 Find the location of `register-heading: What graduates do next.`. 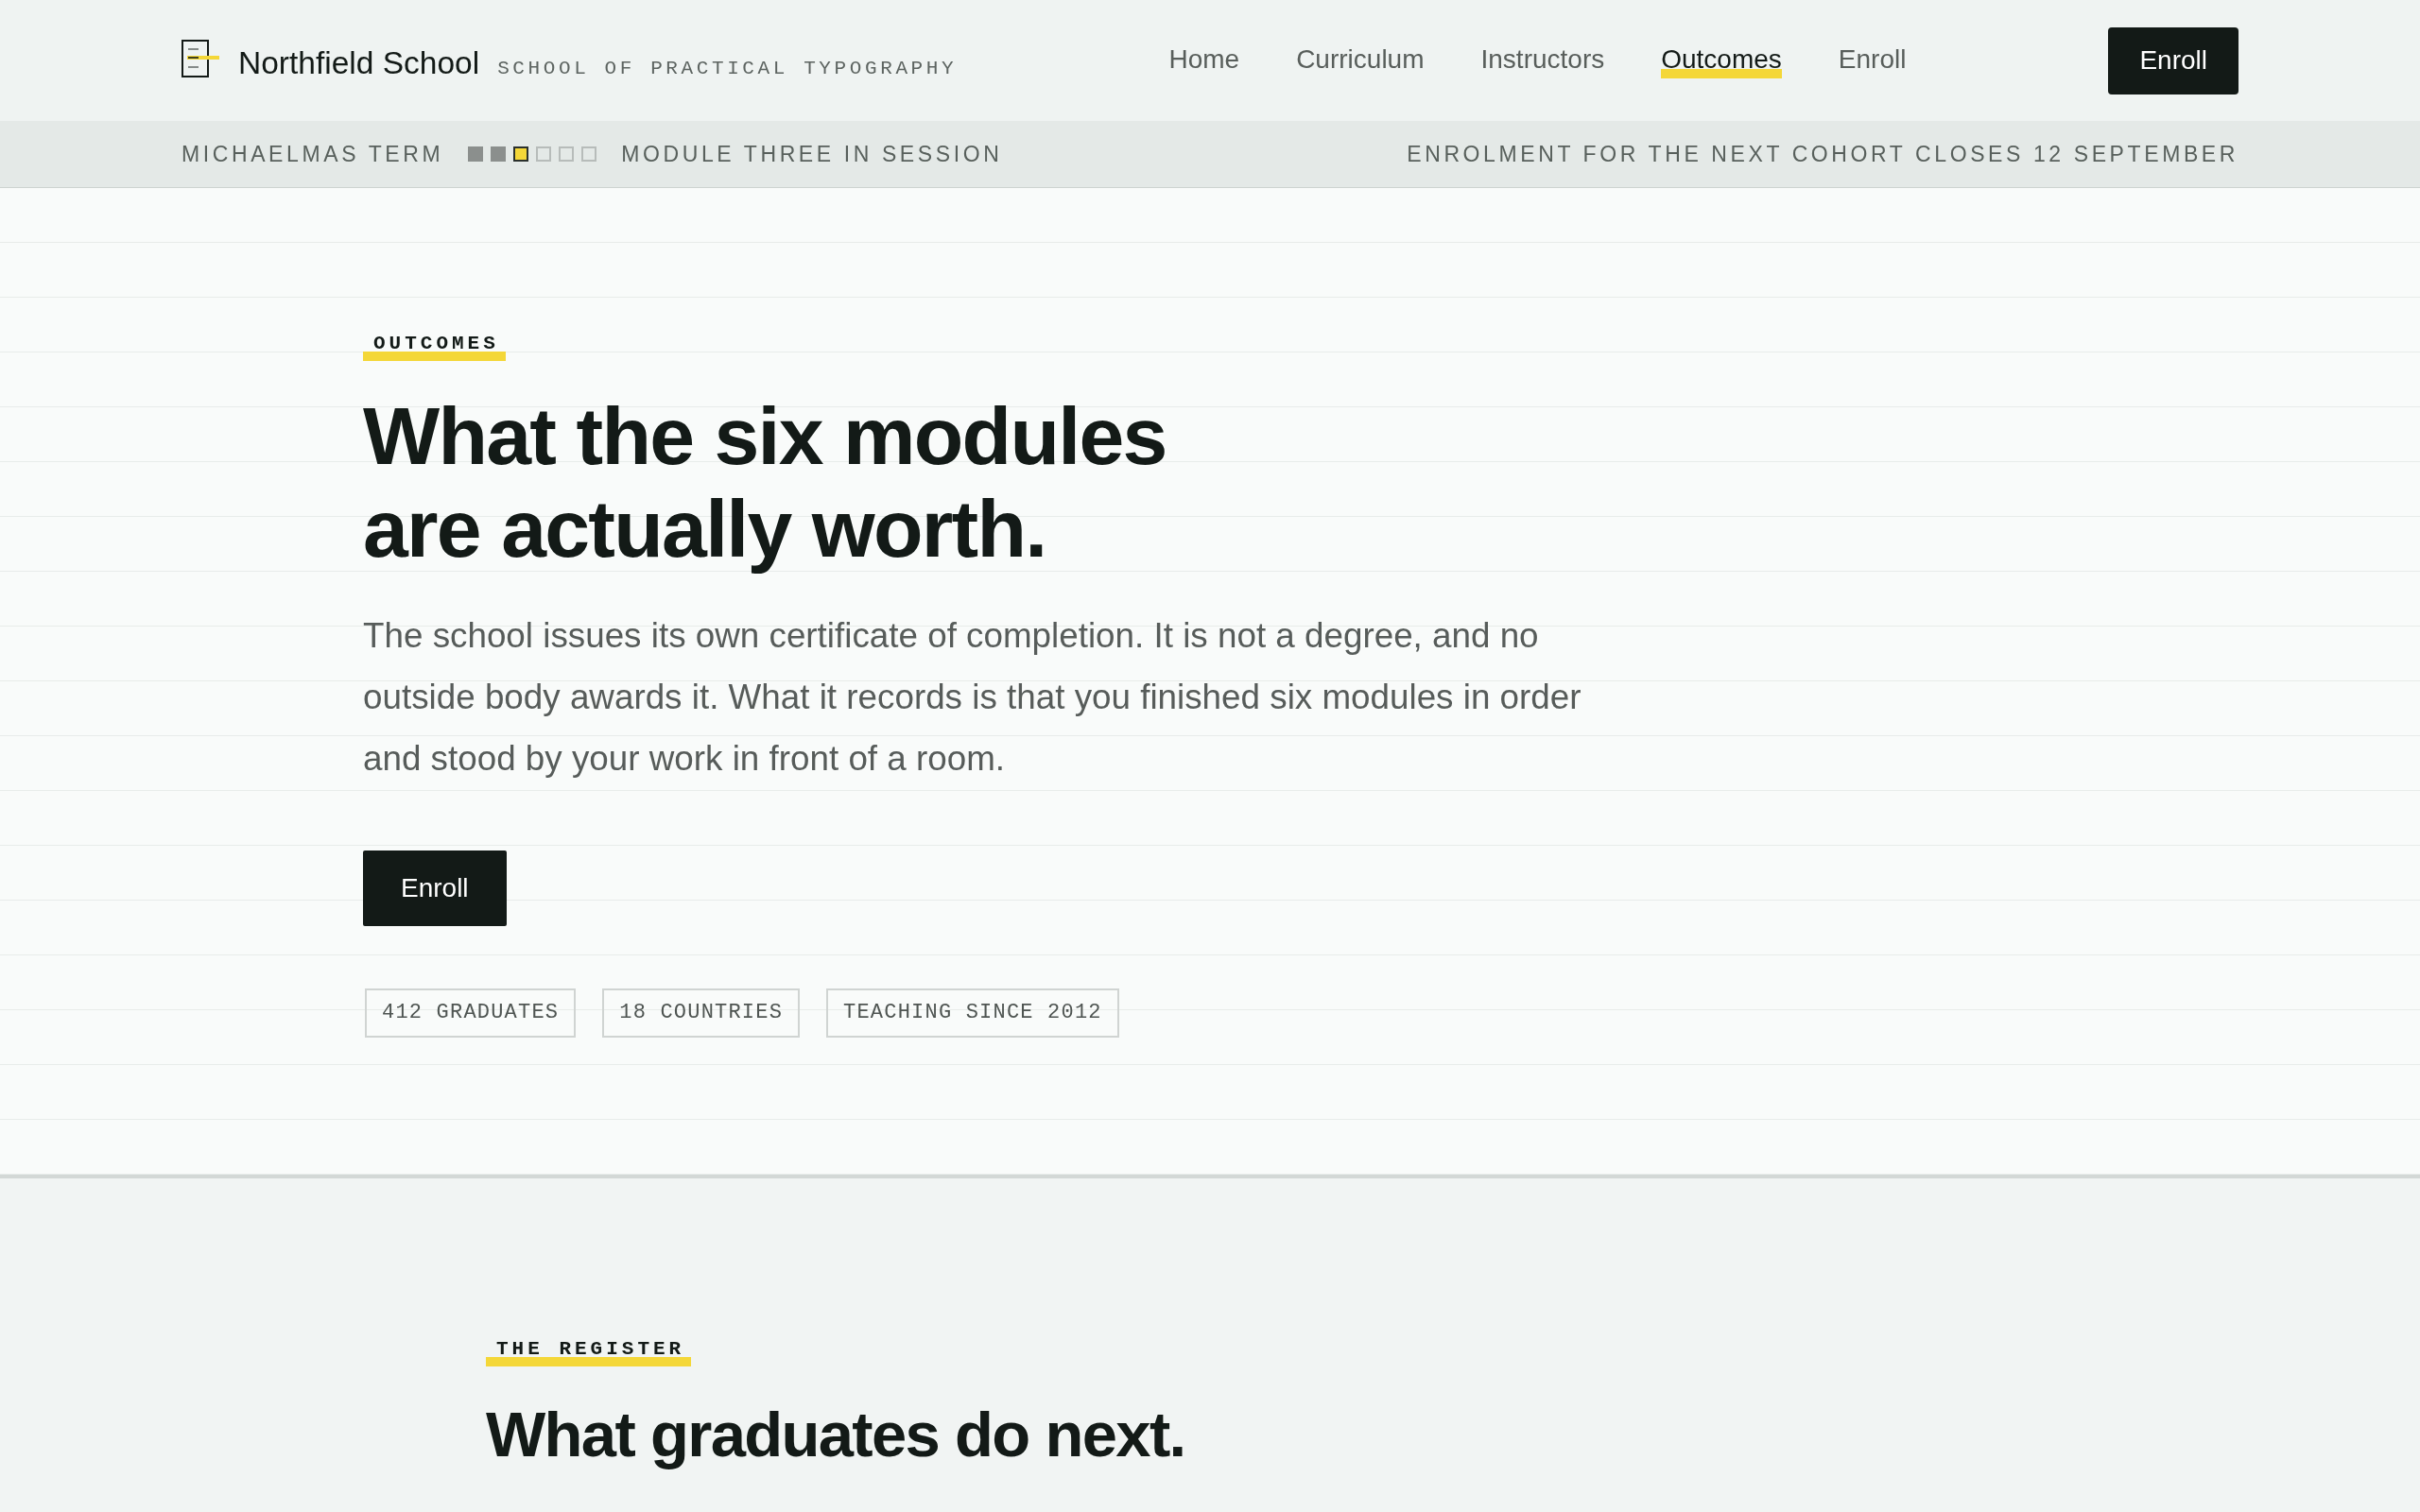

register-heading: What graduates do next. is located at coordinates (835, 1434).